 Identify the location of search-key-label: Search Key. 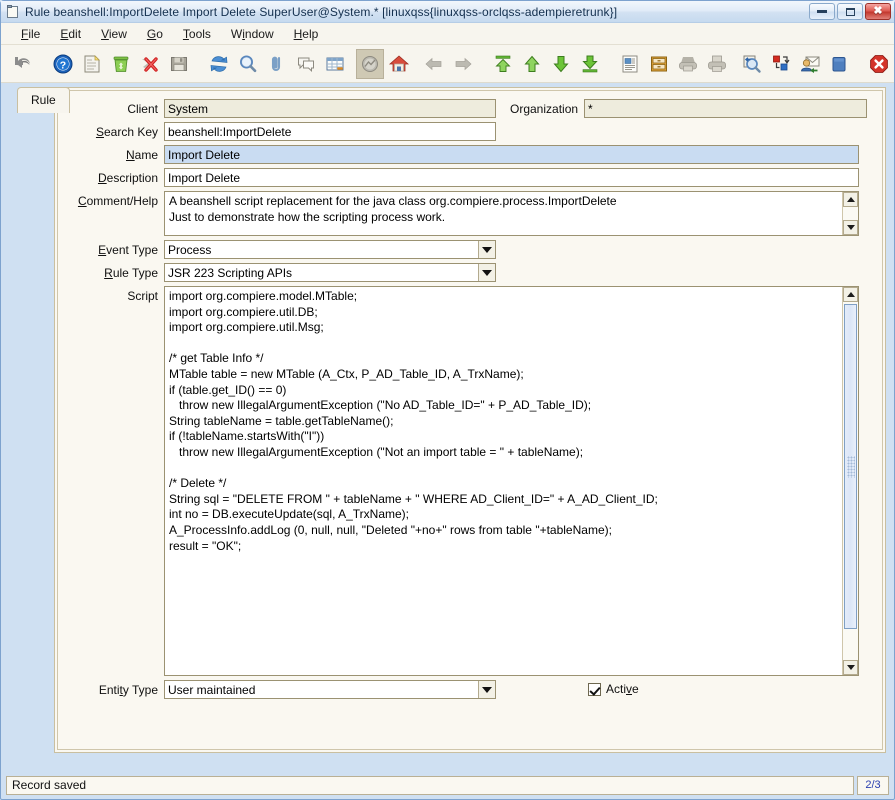
(126, 132).